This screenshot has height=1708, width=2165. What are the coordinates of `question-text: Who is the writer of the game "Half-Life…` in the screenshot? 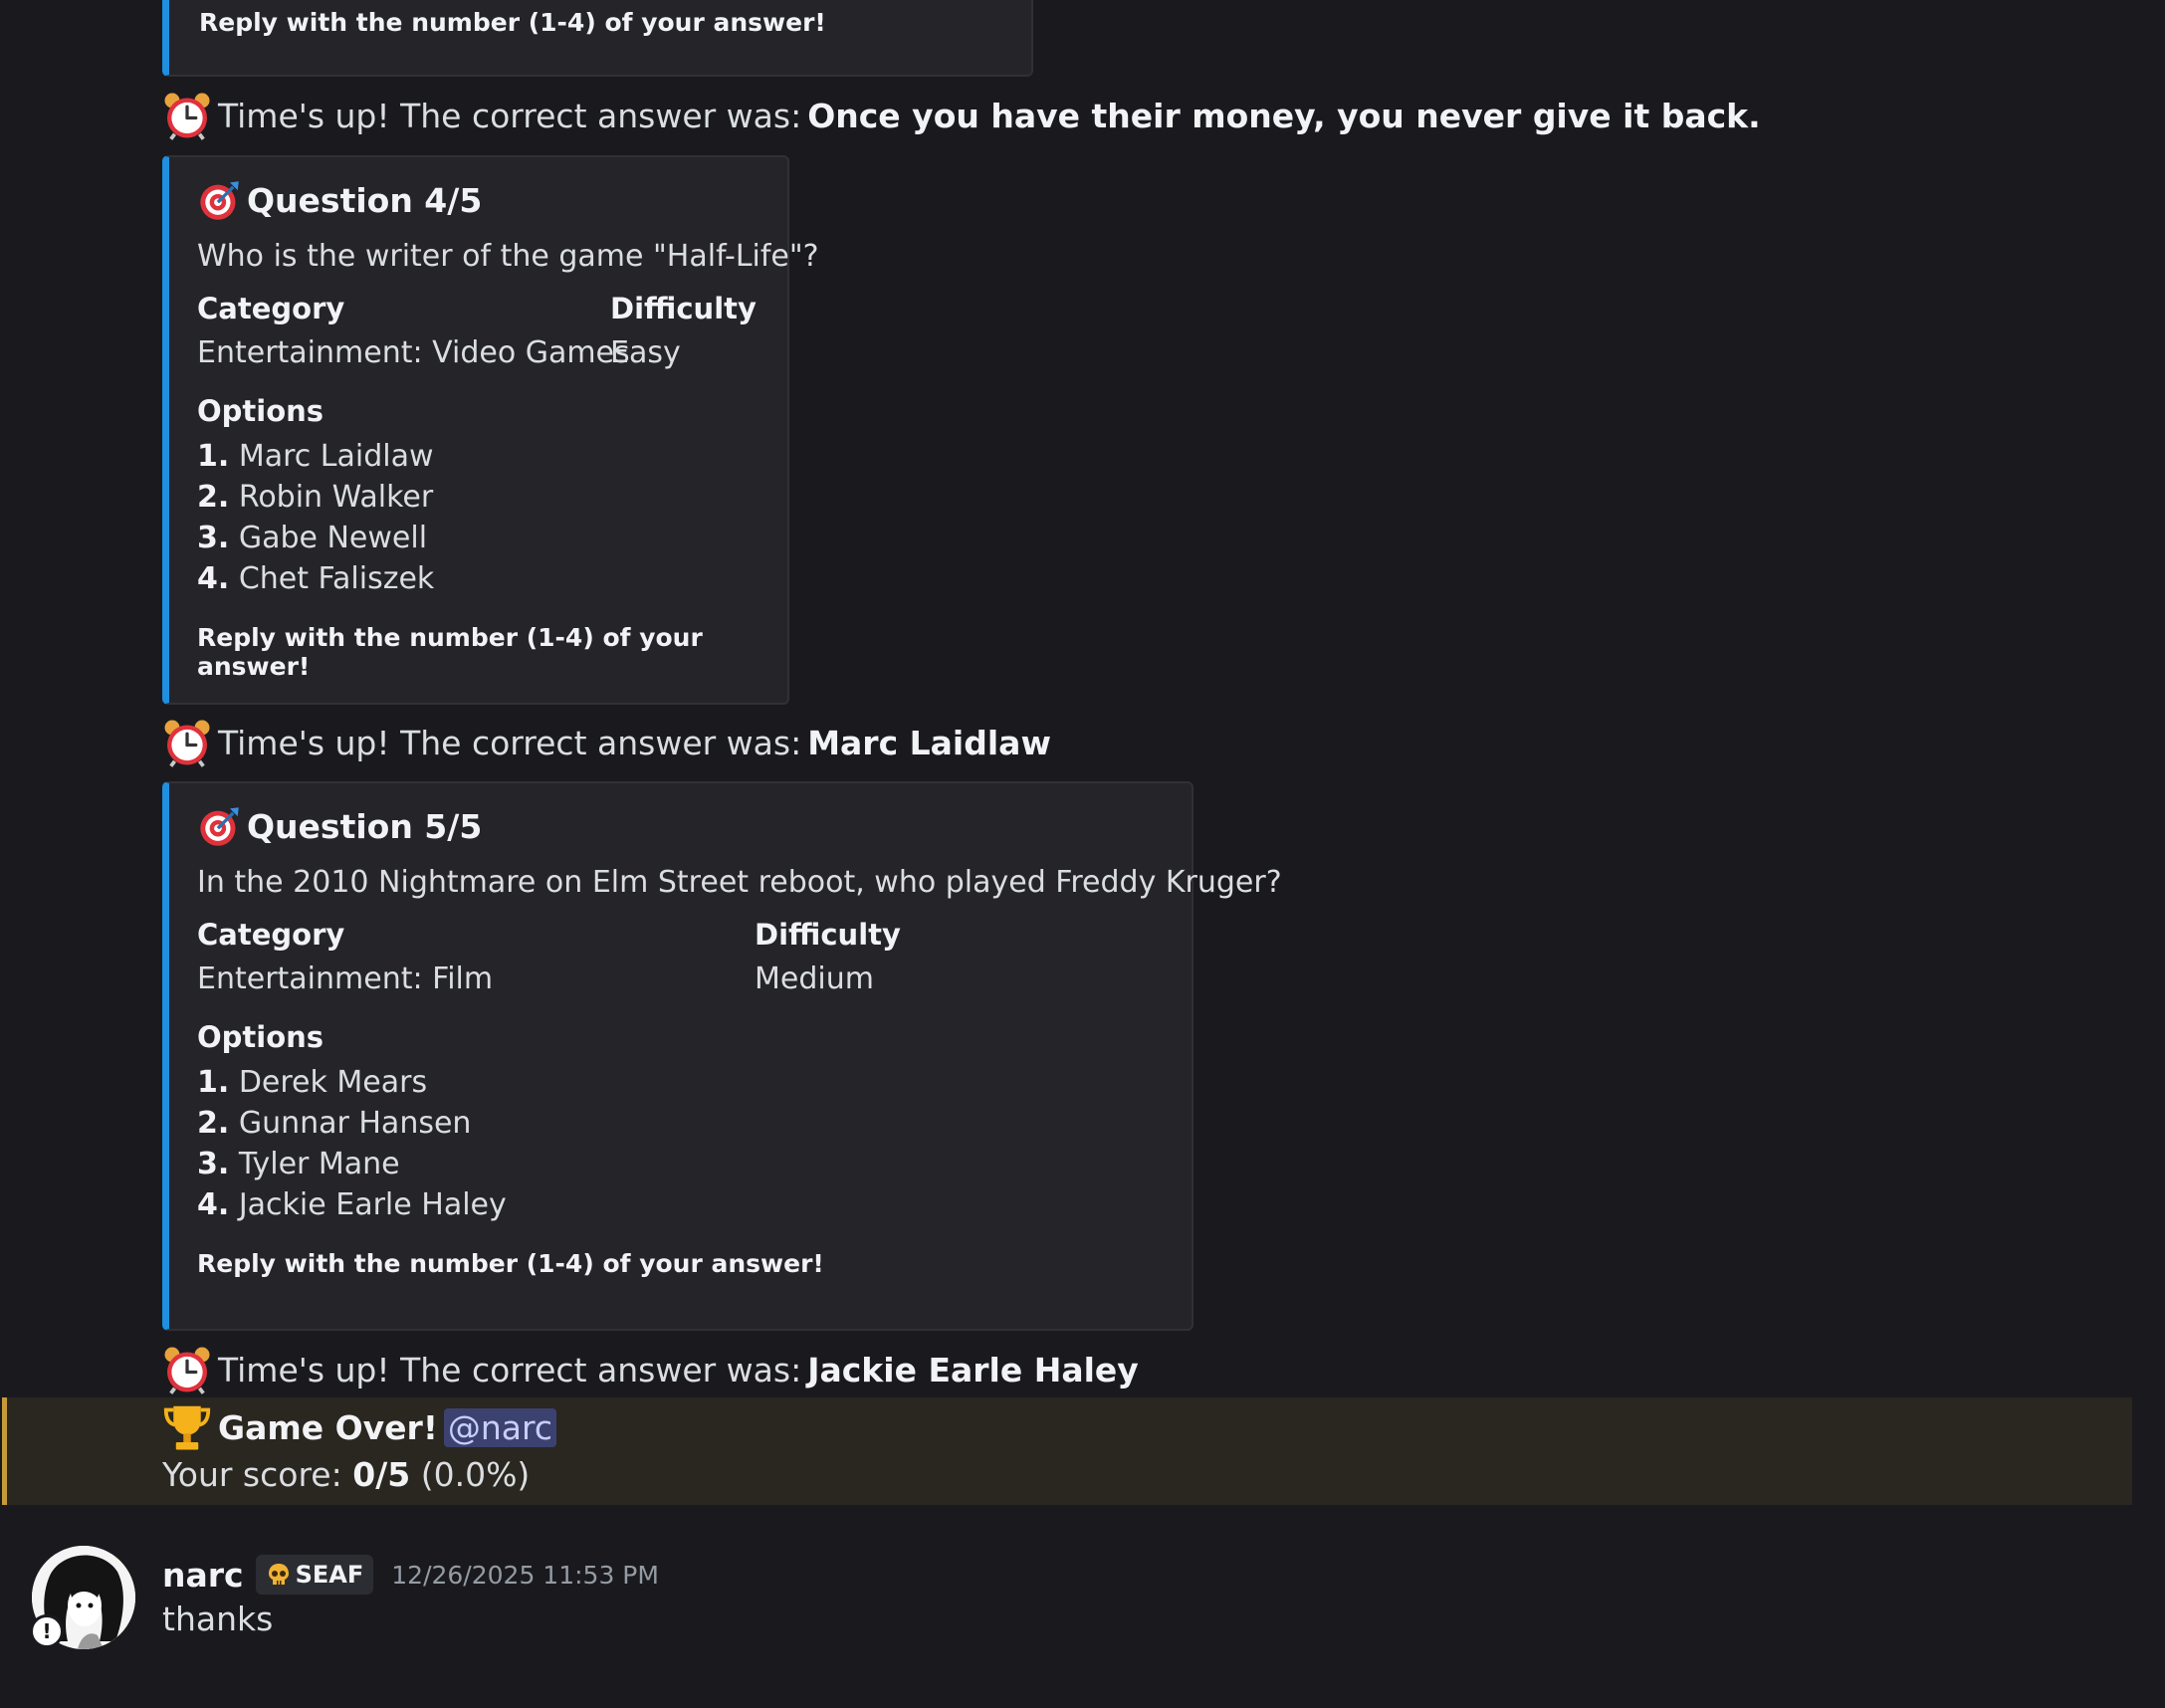 It's located at (508, 256).